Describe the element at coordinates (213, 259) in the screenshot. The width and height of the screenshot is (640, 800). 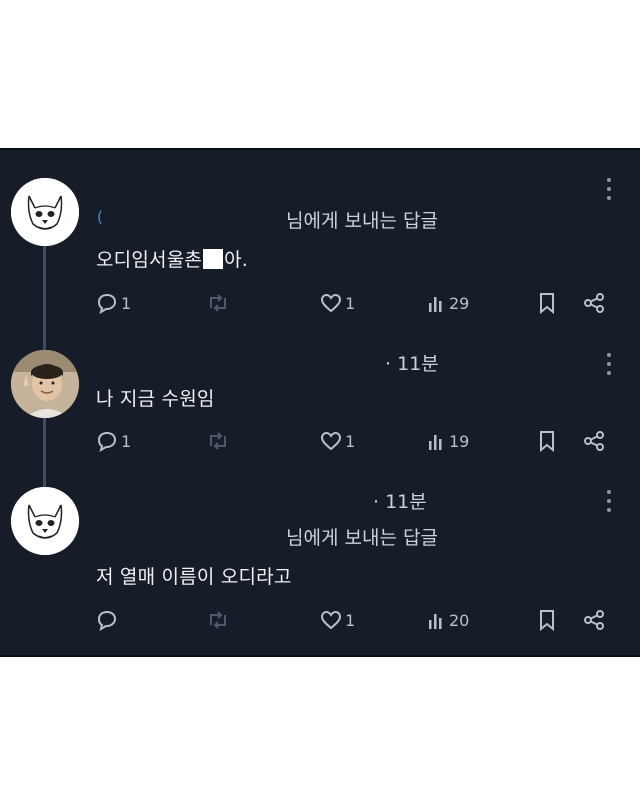
I see `redaction-block` at that location.